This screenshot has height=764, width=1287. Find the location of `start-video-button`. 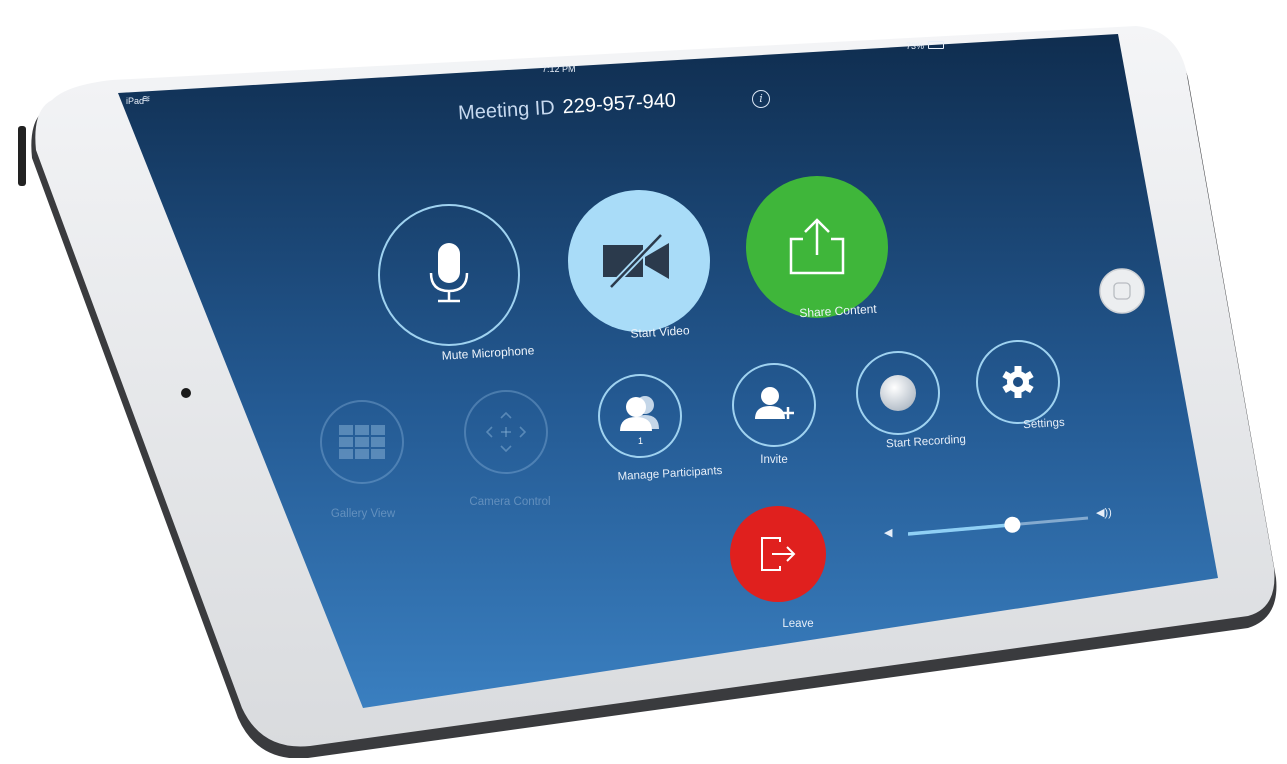

start-video-button is located at coordinates (639, 261).